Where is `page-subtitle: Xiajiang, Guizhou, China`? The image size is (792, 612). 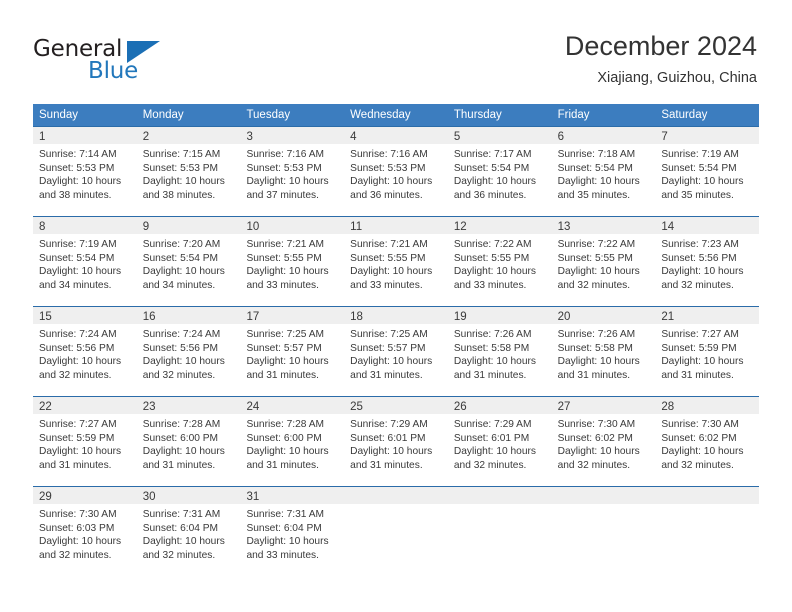
page-subtitle: Xiajiang, Guizhou, China is located at coordinates (677, 78).